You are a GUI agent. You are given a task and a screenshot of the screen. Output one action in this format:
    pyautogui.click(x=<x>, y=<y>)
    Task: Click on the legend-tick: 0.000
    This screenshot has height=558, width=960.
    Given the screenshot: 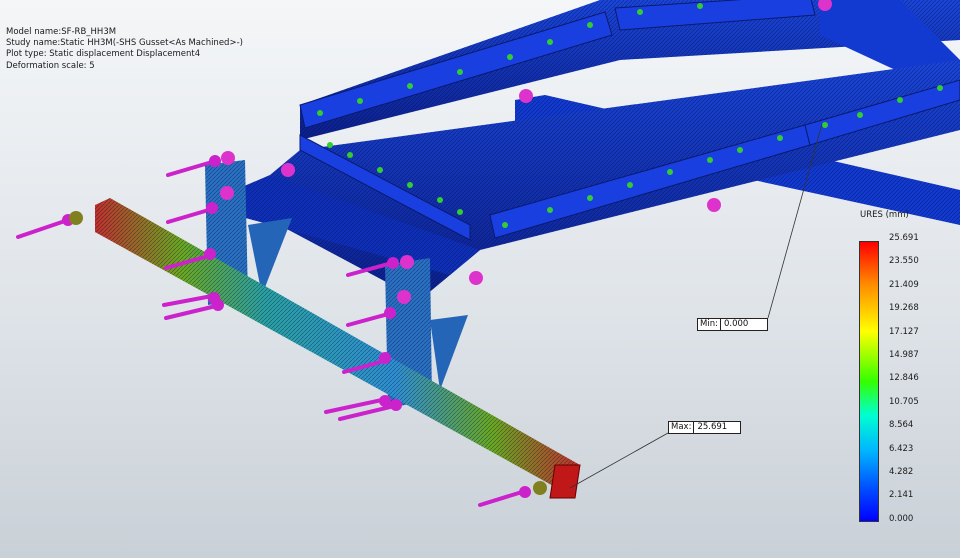 What is the action you would take?
    pyautogui.click(x=901, y=518)
    